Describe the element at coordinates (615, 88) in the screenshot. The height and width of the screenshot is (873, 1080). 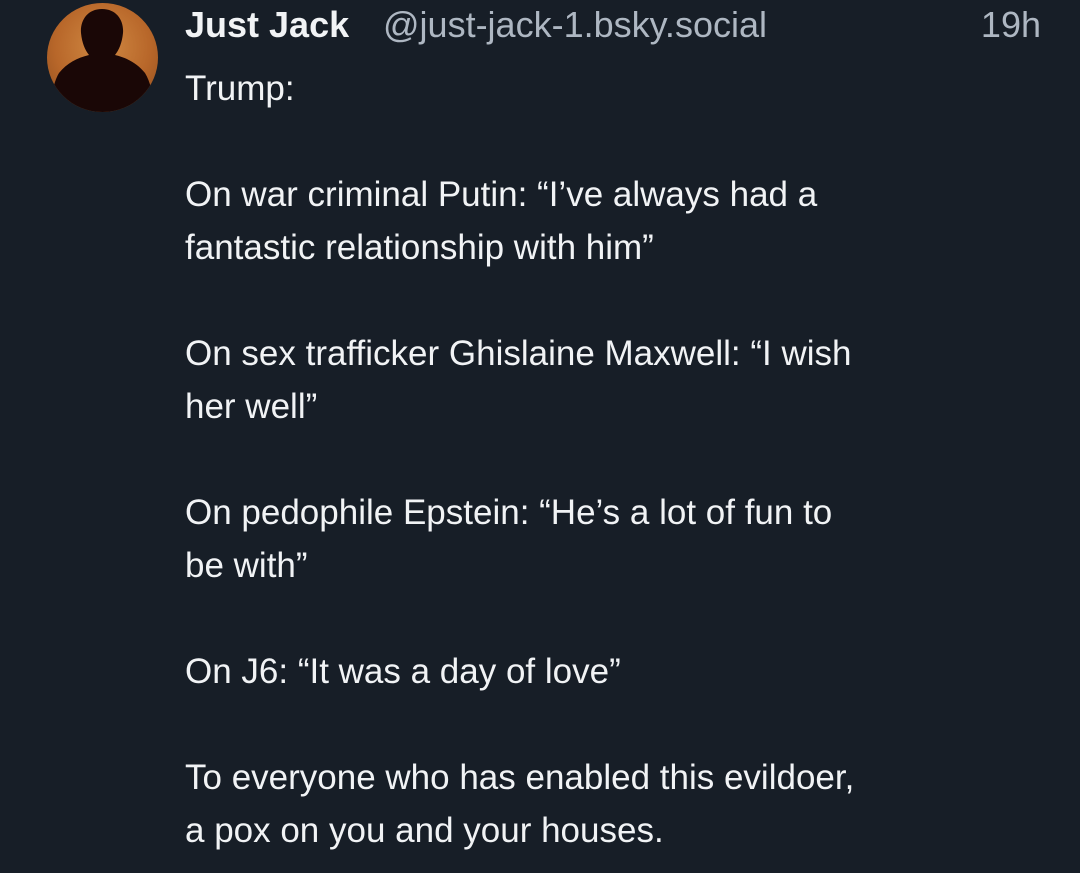
I see `post-paragraph: Trump:` at that location.